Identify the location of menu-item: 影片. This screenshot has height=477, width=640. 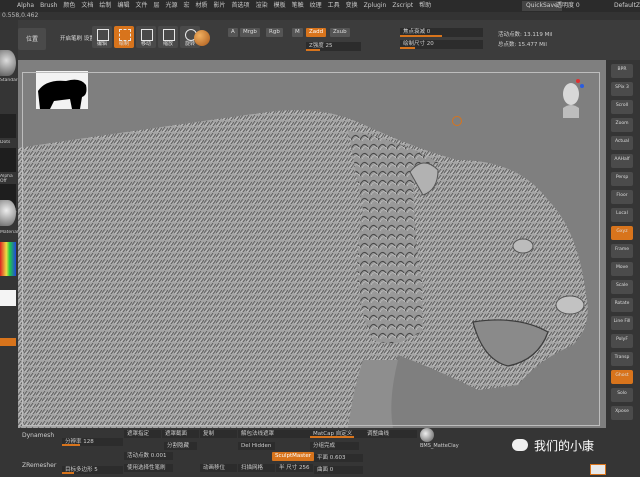
(220, 6).